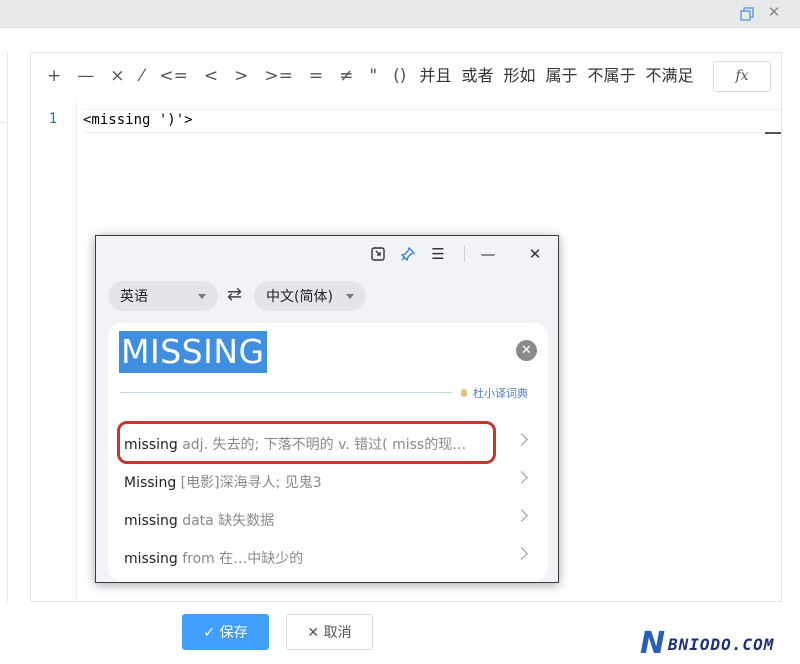 The height and width of the screenshot is (664, 800). Describe the element at coordinates (464, 393) in the screenshot. I see `dictionary-icon` at that location.